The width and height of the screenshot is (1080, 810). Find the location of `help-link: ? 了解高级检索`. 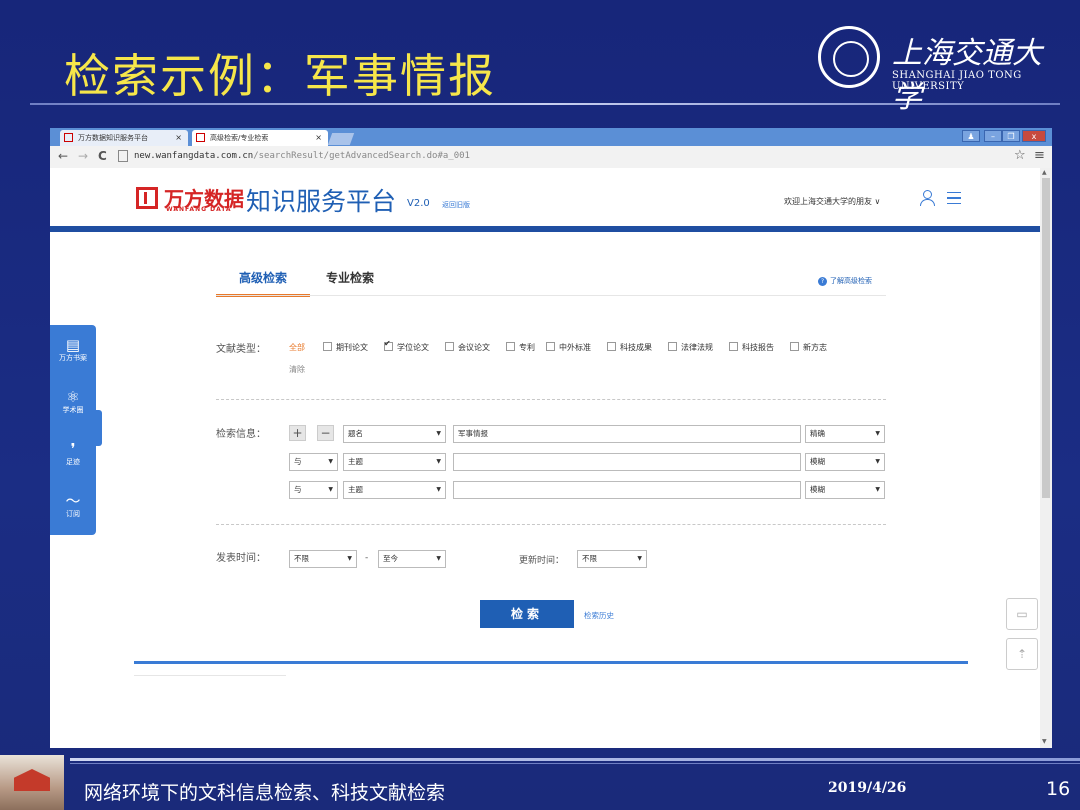

help-link: ? 了解高级检索 is located at coordinates (845, 281).